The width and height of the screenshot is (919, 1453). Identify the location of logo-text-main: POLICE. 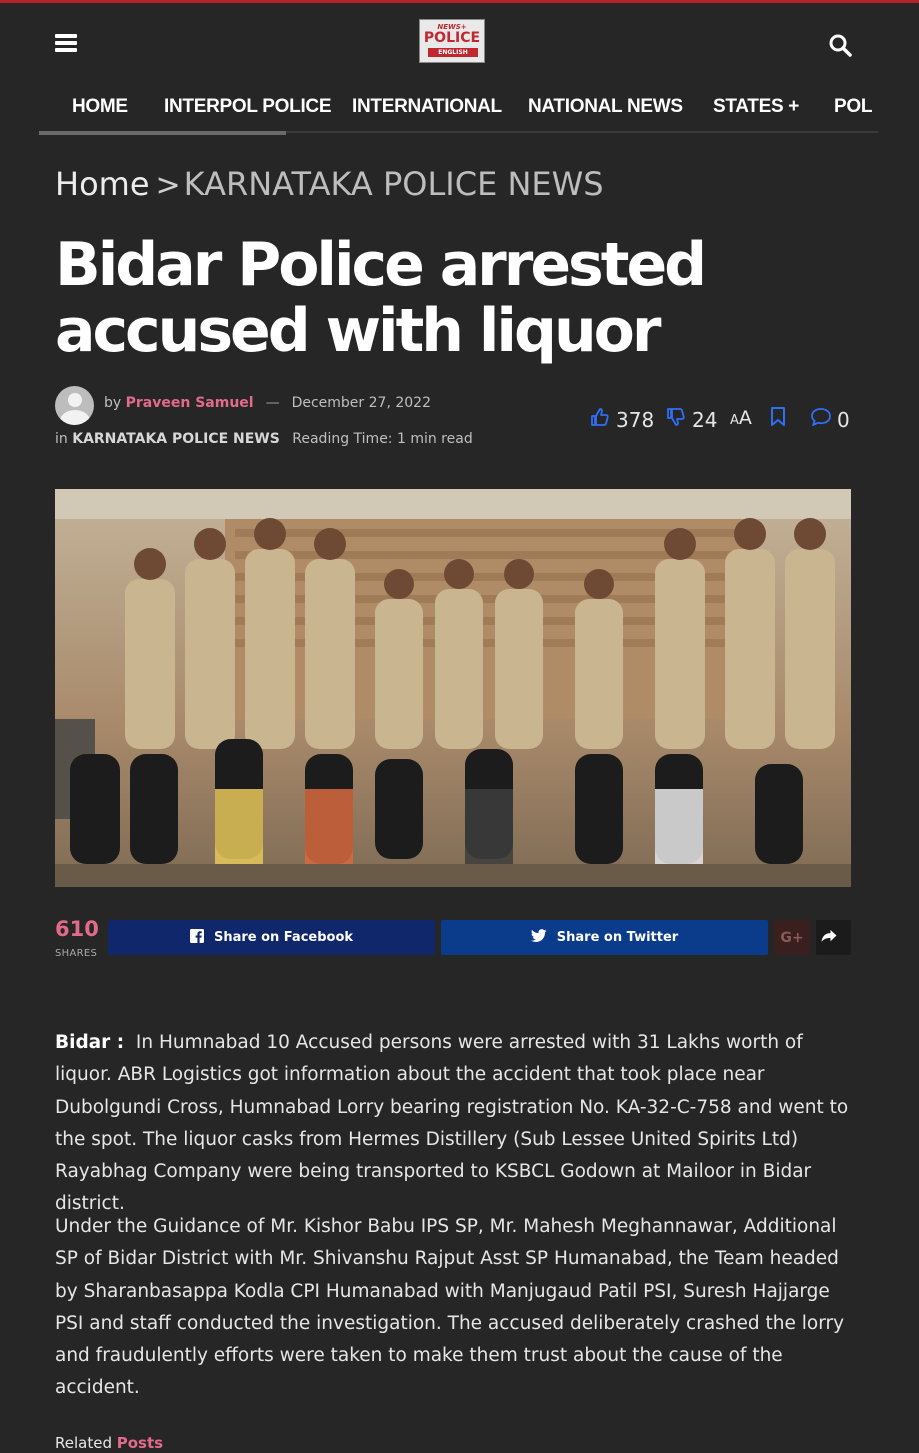
(452, 38).